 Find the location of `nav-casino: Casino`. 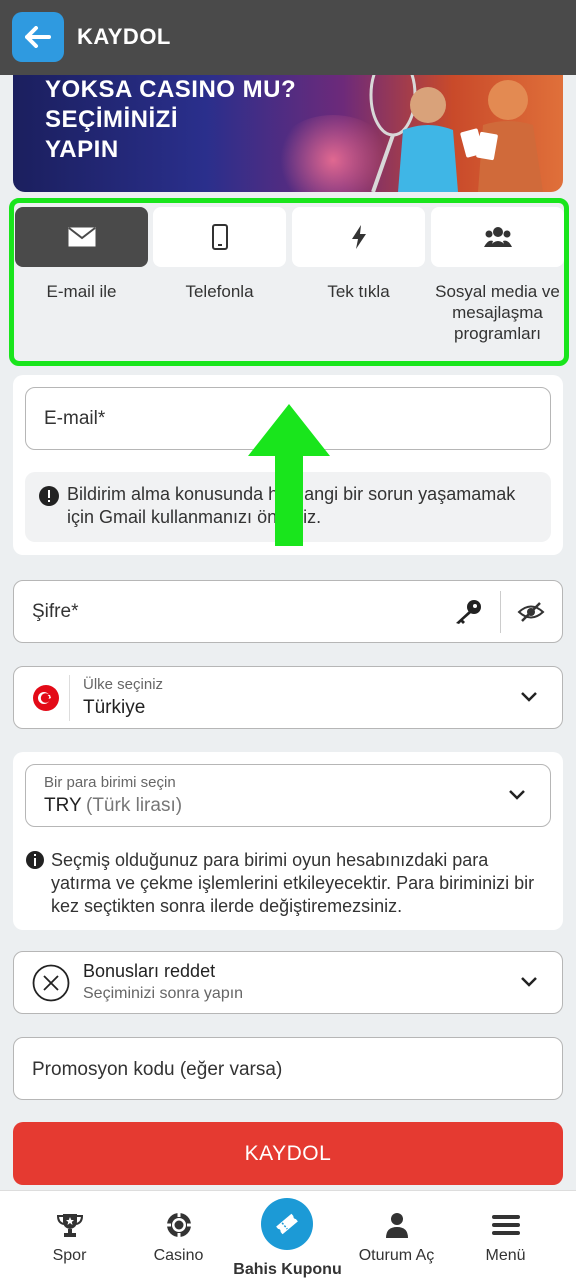

nav-casino: Casino is located at coordinates (178, 1235).